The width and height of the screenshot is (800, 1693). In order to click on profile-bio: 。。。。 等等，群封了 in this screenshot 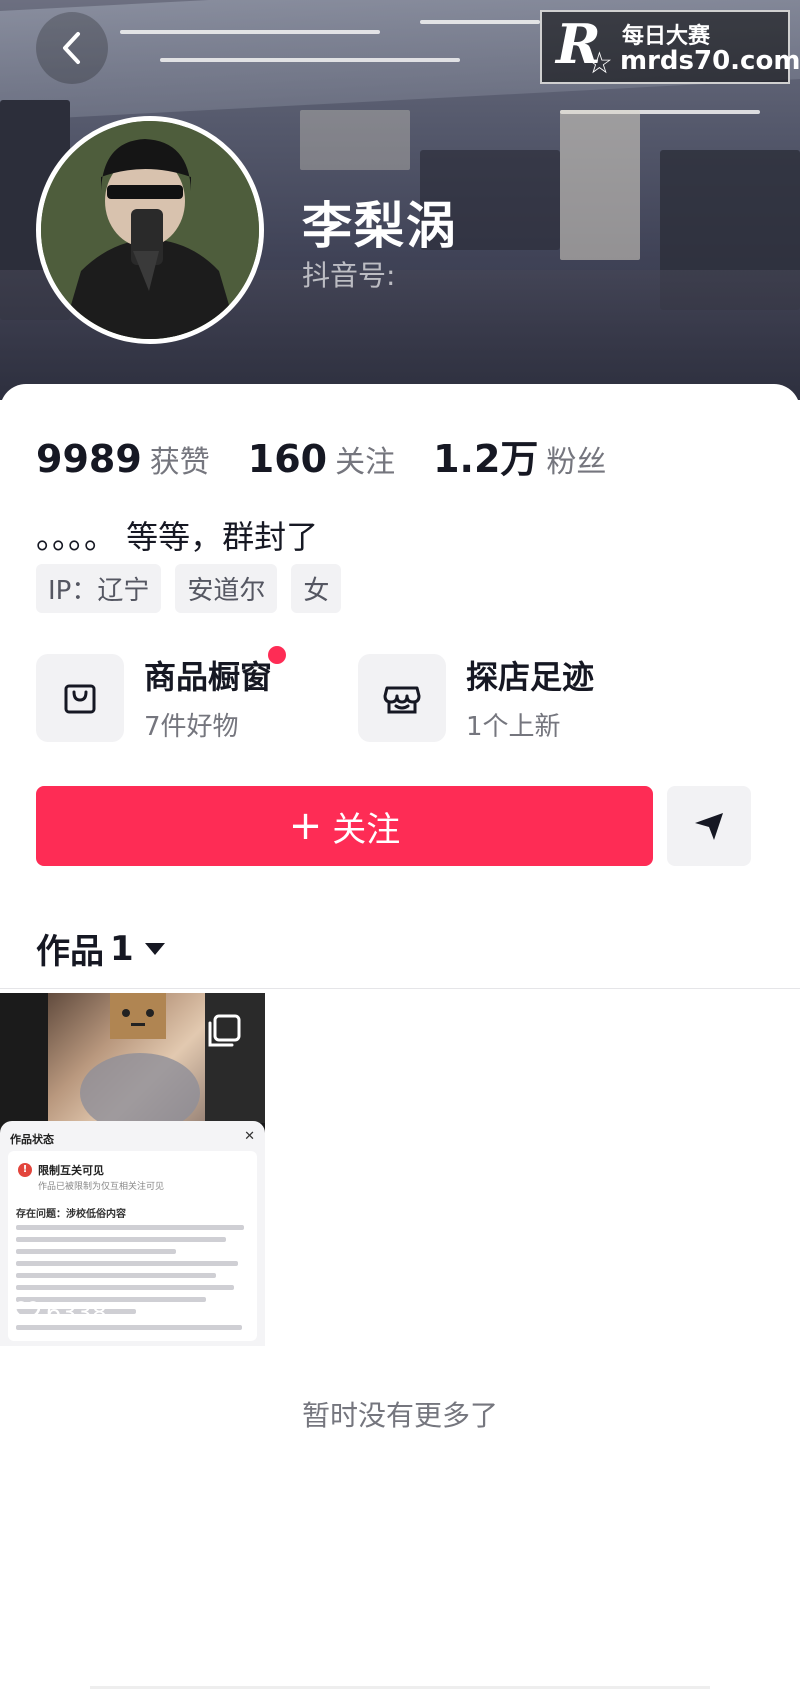, I will do `click(177, 537)`.